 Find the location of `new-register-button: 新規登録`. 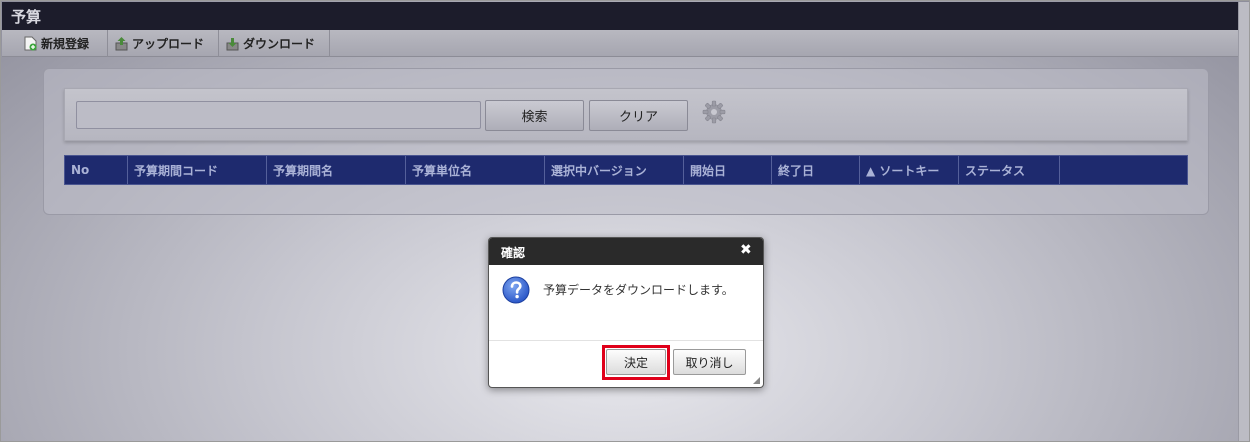

new-register-button: 新規登録 is located at coordinates (62, 43).